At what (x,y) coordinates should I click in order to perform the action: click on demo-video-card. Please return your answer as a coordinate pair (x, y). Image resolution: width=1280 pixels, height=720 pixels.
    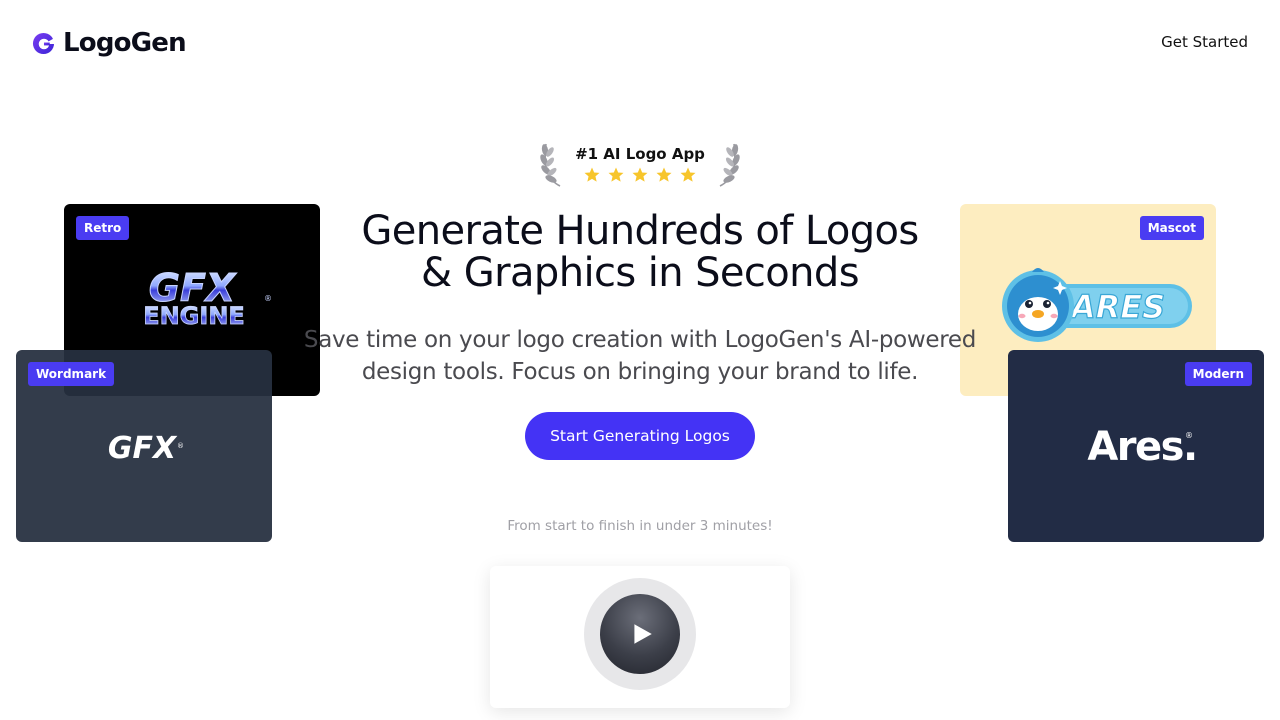
    Looking at the image, I should click on (640, 637).